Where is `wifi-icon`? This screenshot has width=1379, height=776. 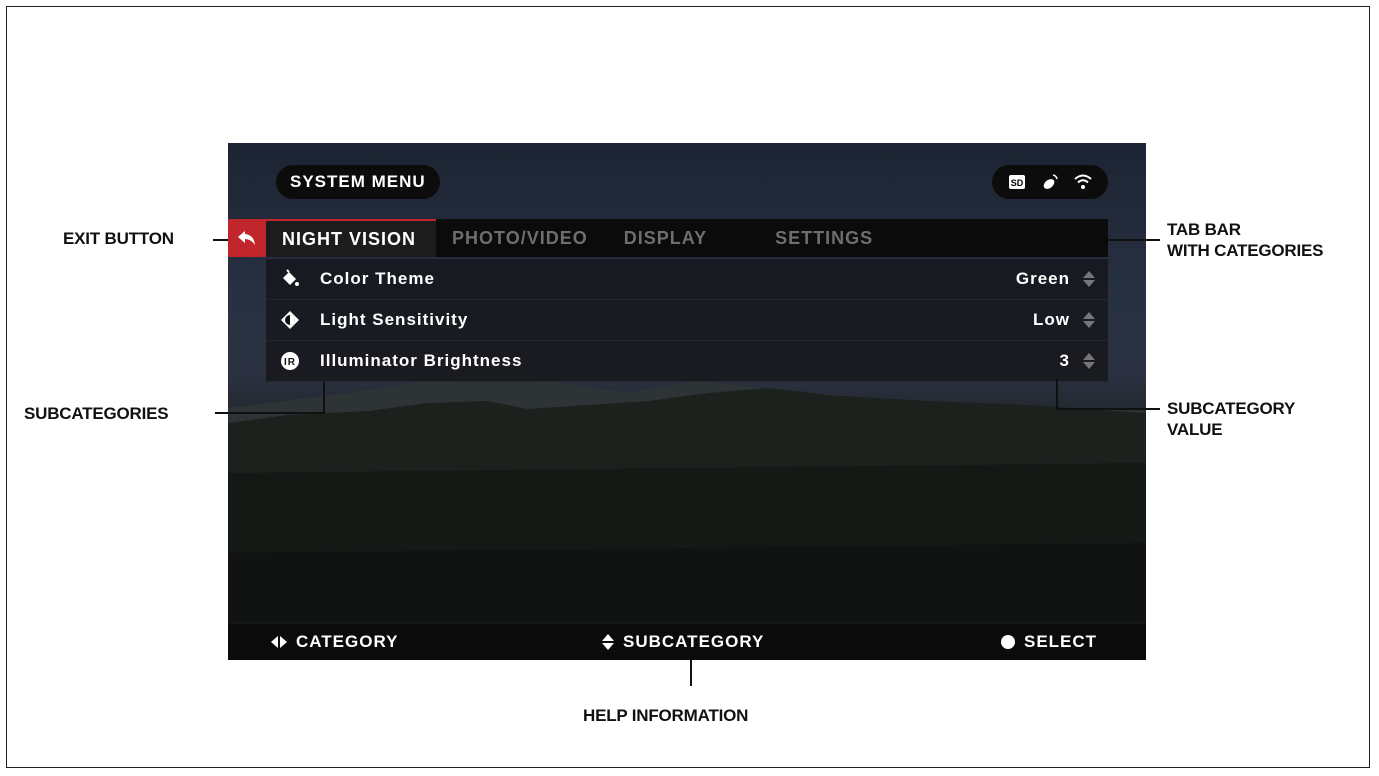
wifi-icon is located at coordinates (1083, 181).